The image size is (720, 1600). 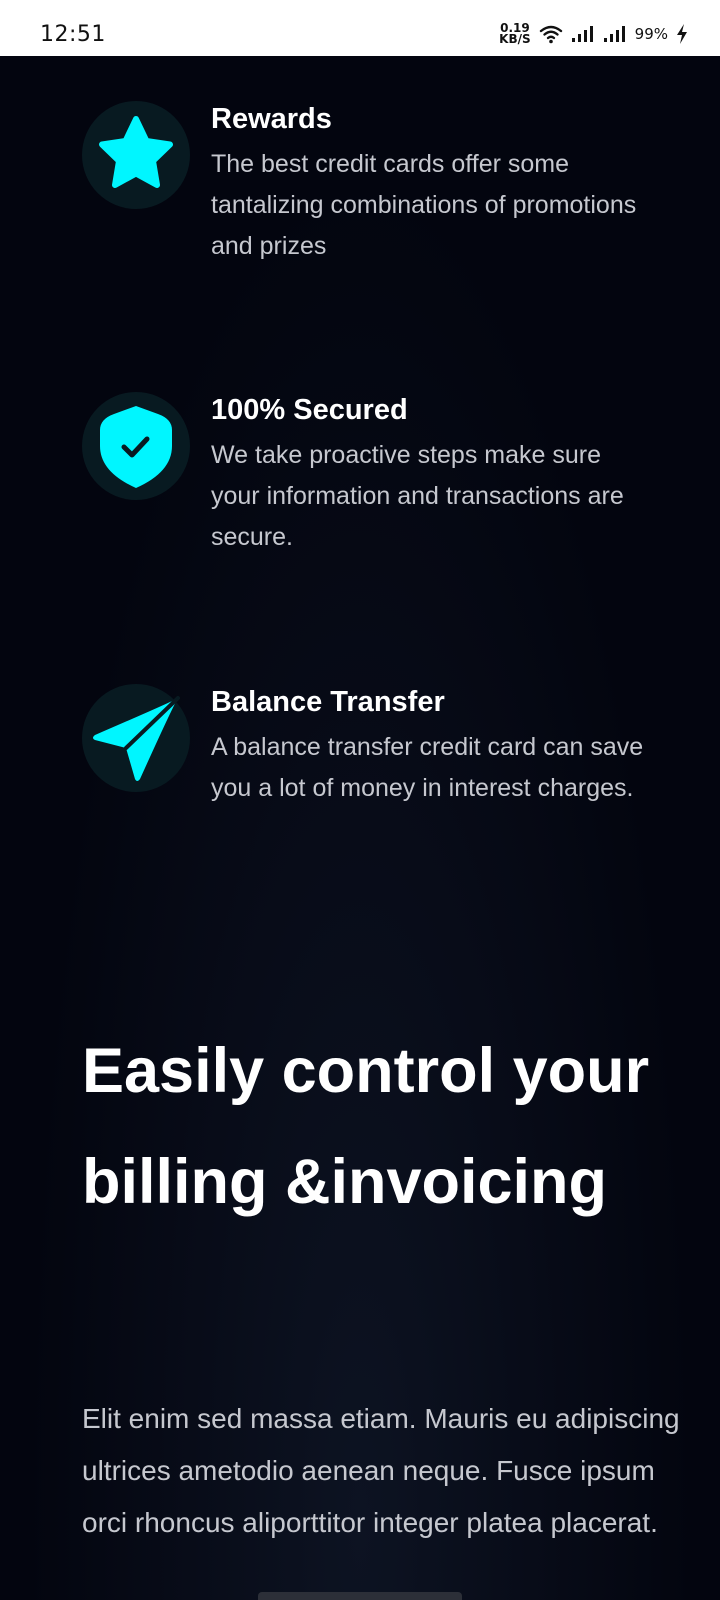 What do you see at coordinates (271, 119) in the screenshot?
I see `feature-title: Rewards` at bounding box center [271, 119].